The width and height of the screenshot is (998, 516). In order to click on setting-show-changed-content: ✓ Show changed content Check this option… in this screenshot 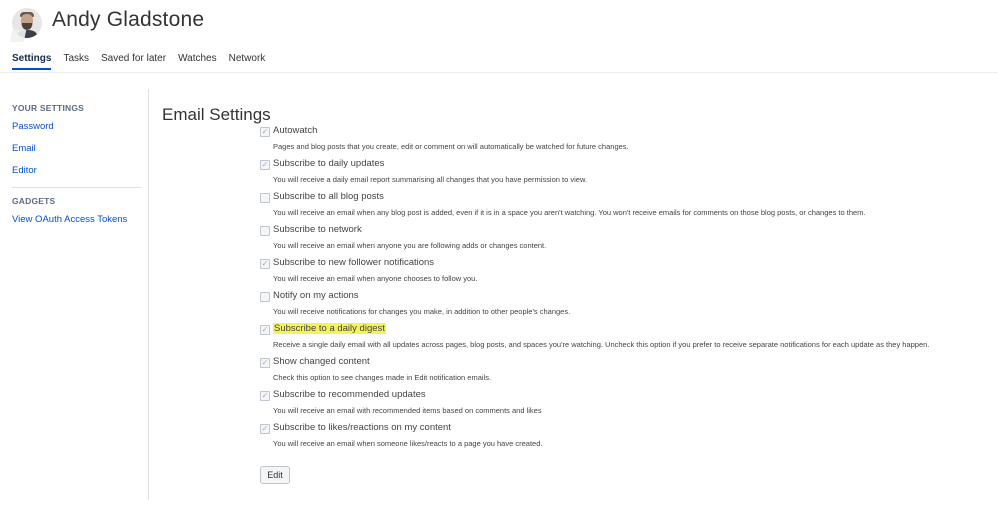, I will do `click(625, 371)`.